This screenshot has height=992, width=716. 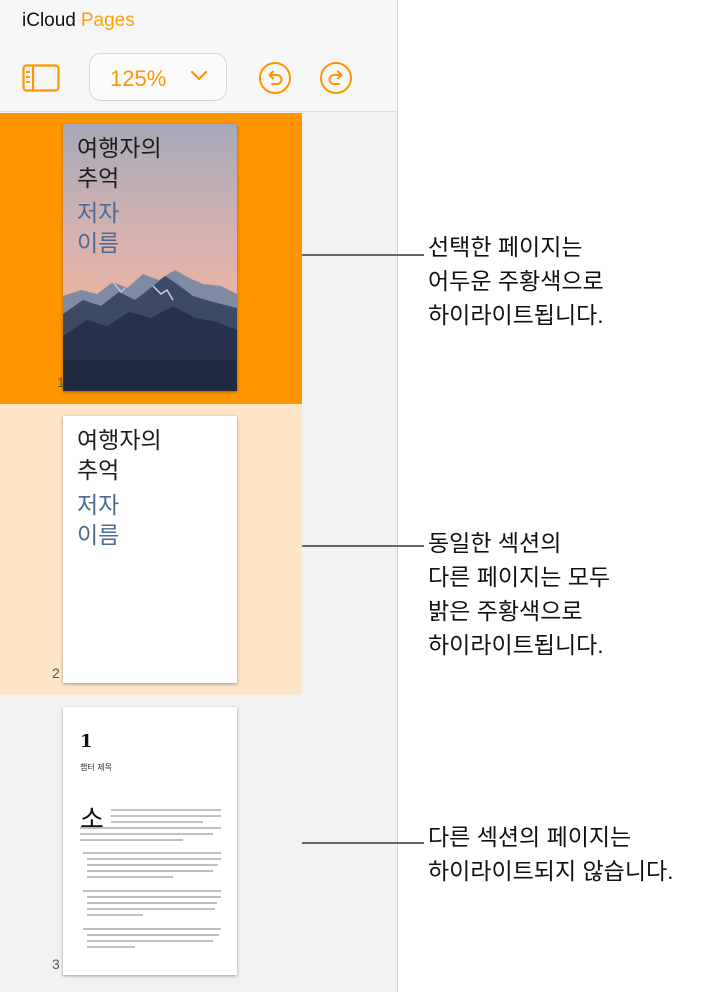 I want to click on redo-icon, so click(x=336, y=78).